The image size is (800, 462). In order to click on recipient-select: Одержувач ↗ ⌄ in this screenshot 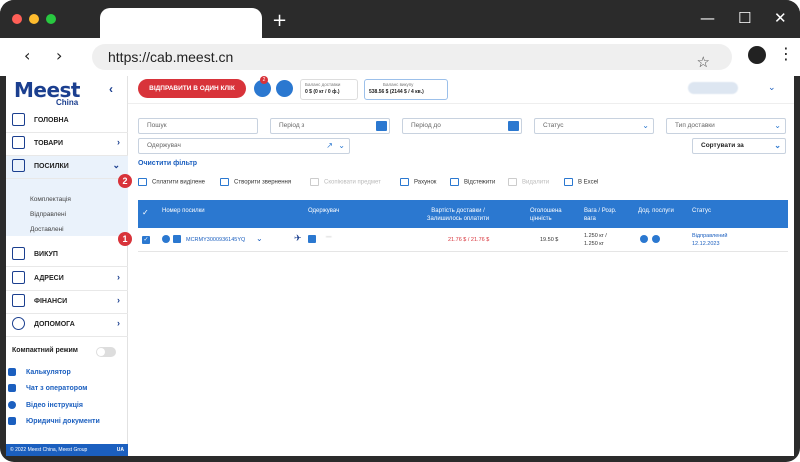, I will do `click(244, 146)`.